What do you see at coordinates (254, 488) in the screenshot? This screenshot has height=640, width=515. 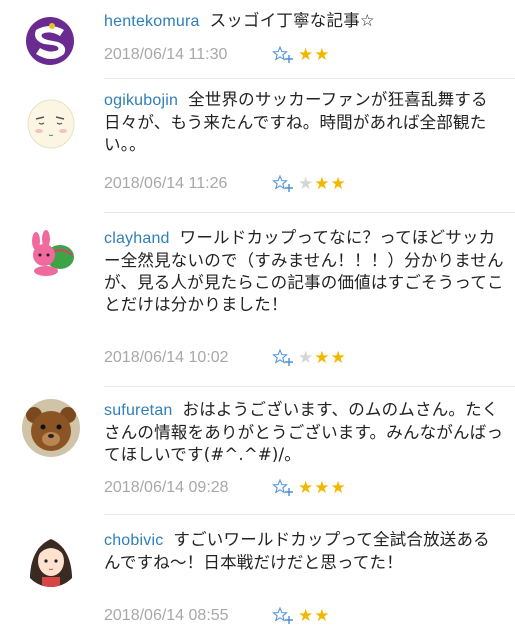 I see `comment-meta: 2018/06/14 09:28 ★ ★ ★` at bounding box center [254, 488].